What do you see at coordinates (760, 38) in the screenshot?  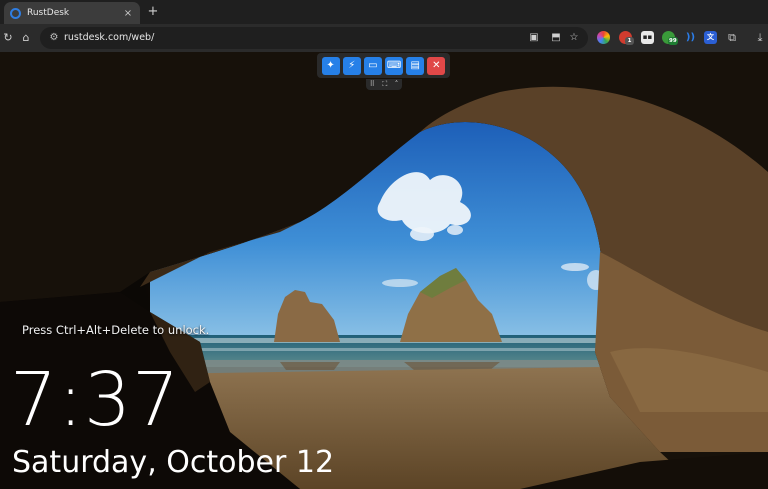 I see `download-icon: ⤓` at bounding box center [760, 38].